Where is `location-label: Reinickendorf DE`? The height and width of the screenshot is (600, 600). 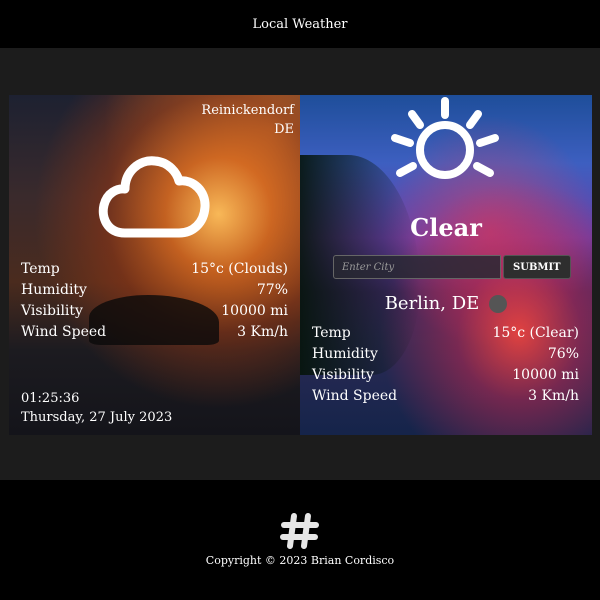 location-label: Reinickendorf DE is located at coordinates (247, 120).